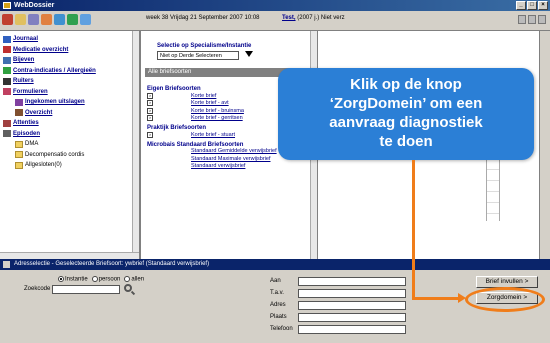  I want to click on specialism-select: Niet op Derde Selecteren, so click(198, 55).